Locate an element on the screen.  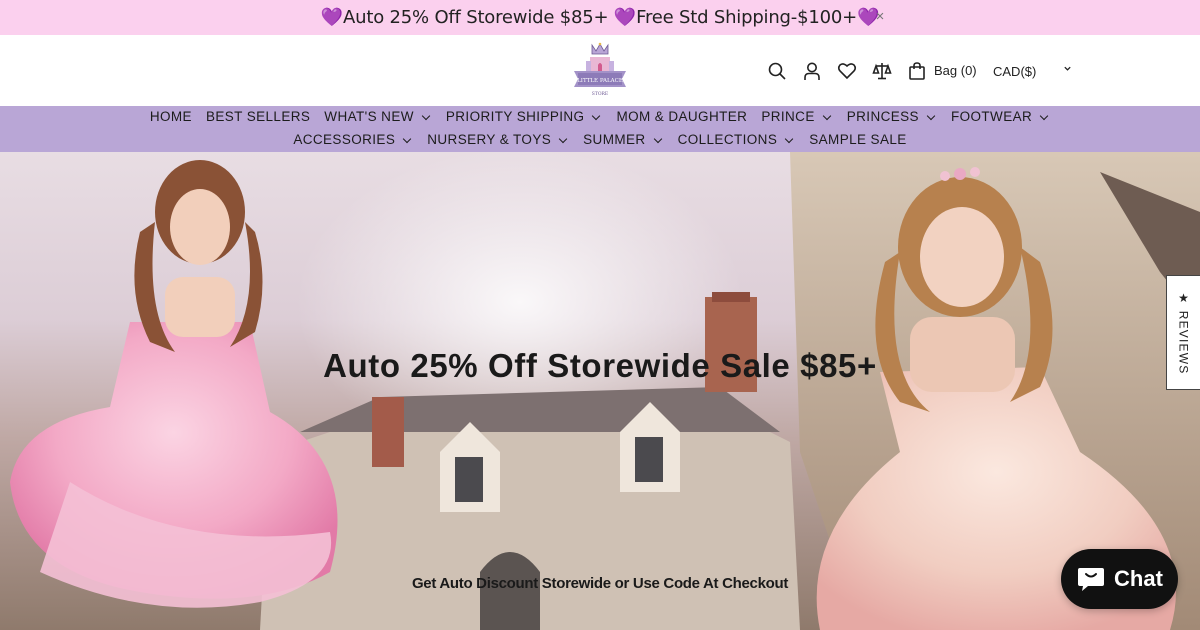
nav-item-prince: PRINCE is located at coordinates (796, 117).